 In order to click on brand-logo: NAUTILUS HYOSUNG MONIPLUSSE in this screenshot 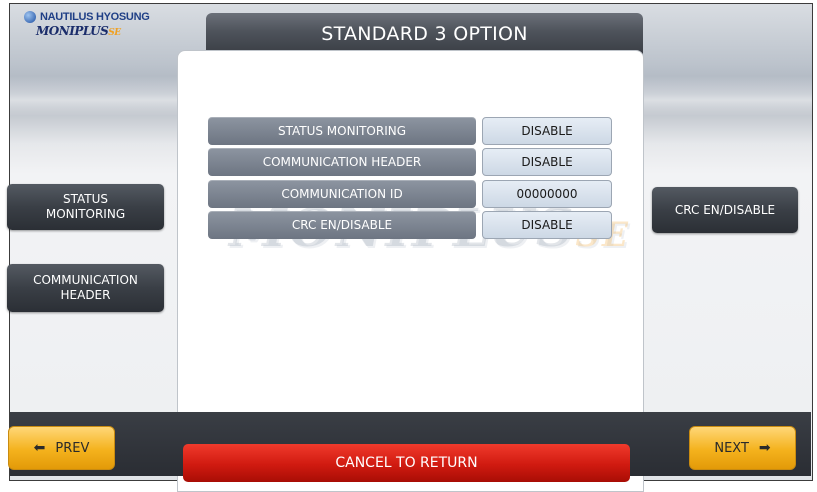, I will do `click(87, 24)`.